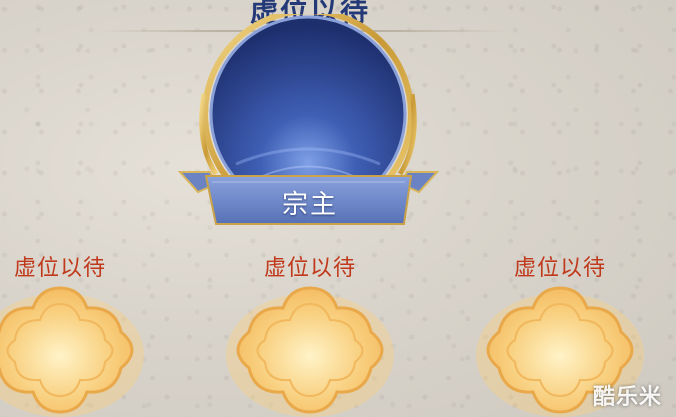  I want to click on member-slot-1: 虚位以待, so click(72, 333).